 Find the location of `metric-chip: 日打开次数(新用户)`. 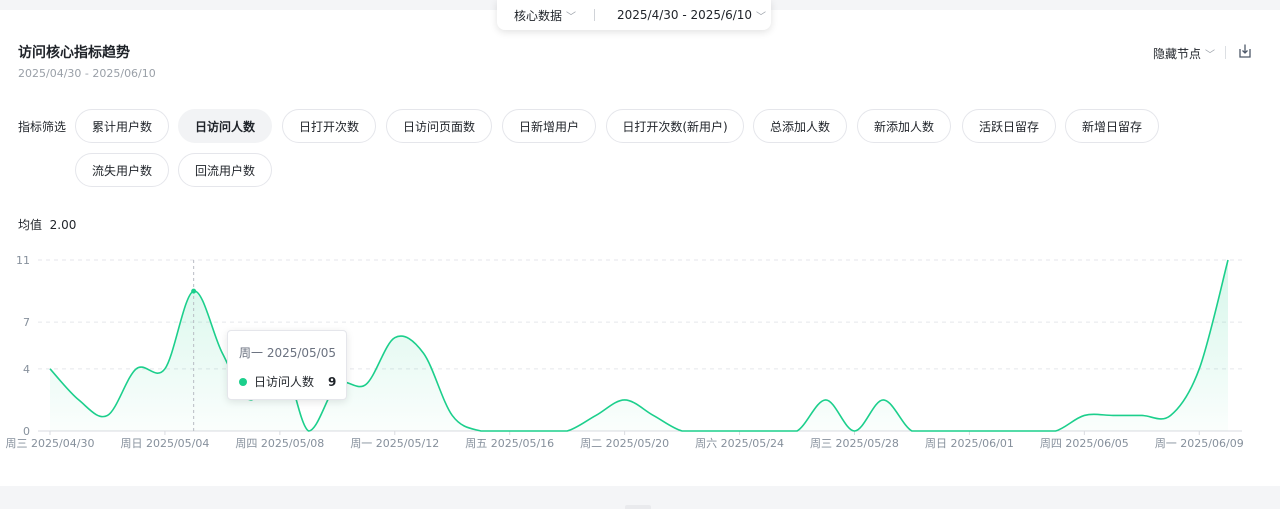

metric-chip: 日打开次数(新用户) is located at coordinates (675, 126).